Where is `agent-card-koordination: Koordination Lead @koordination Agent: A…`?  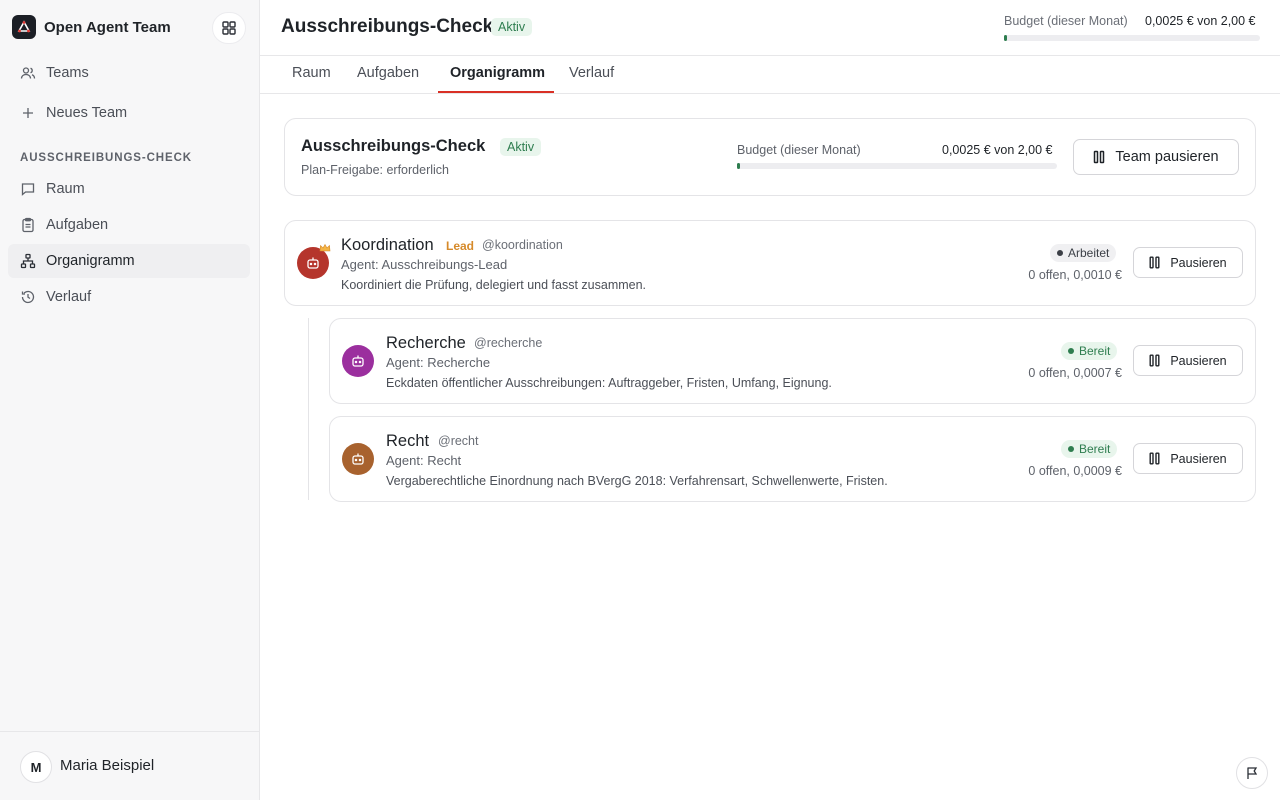 agent-card-koordination: Koordination Lead @koordination Agent: A… is located at coordinates (770, 263).